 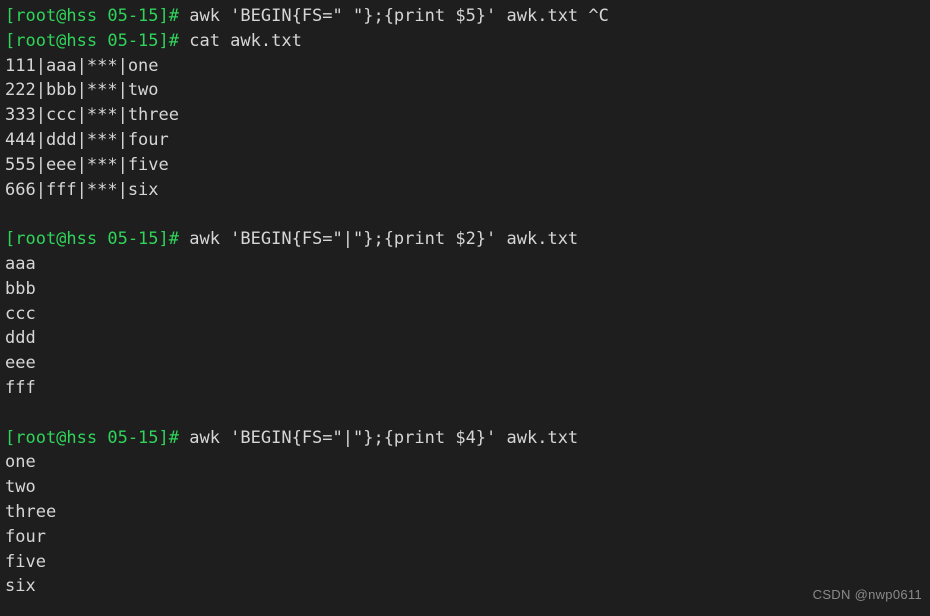 I want to click on watermark-label: CSDN @nwp0611, so click(x=867, y=595).